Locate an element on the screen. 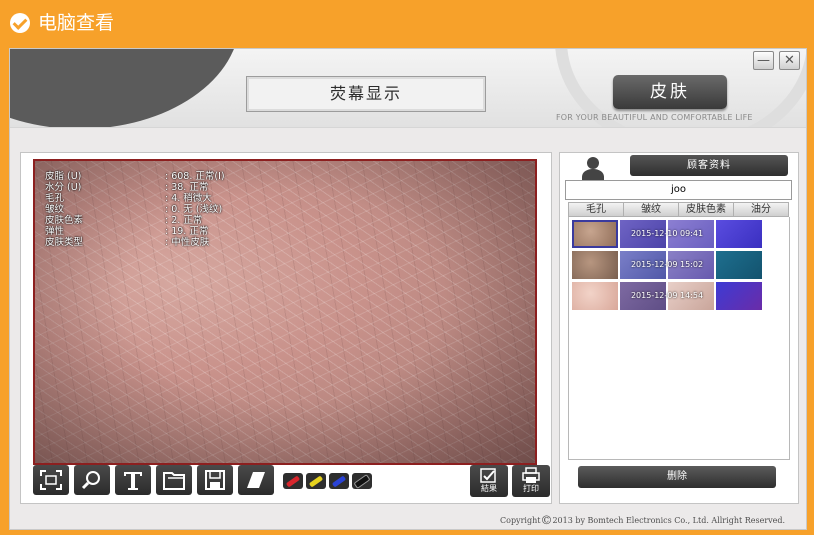  open-folder-icon is located at coordinates (174, 480).